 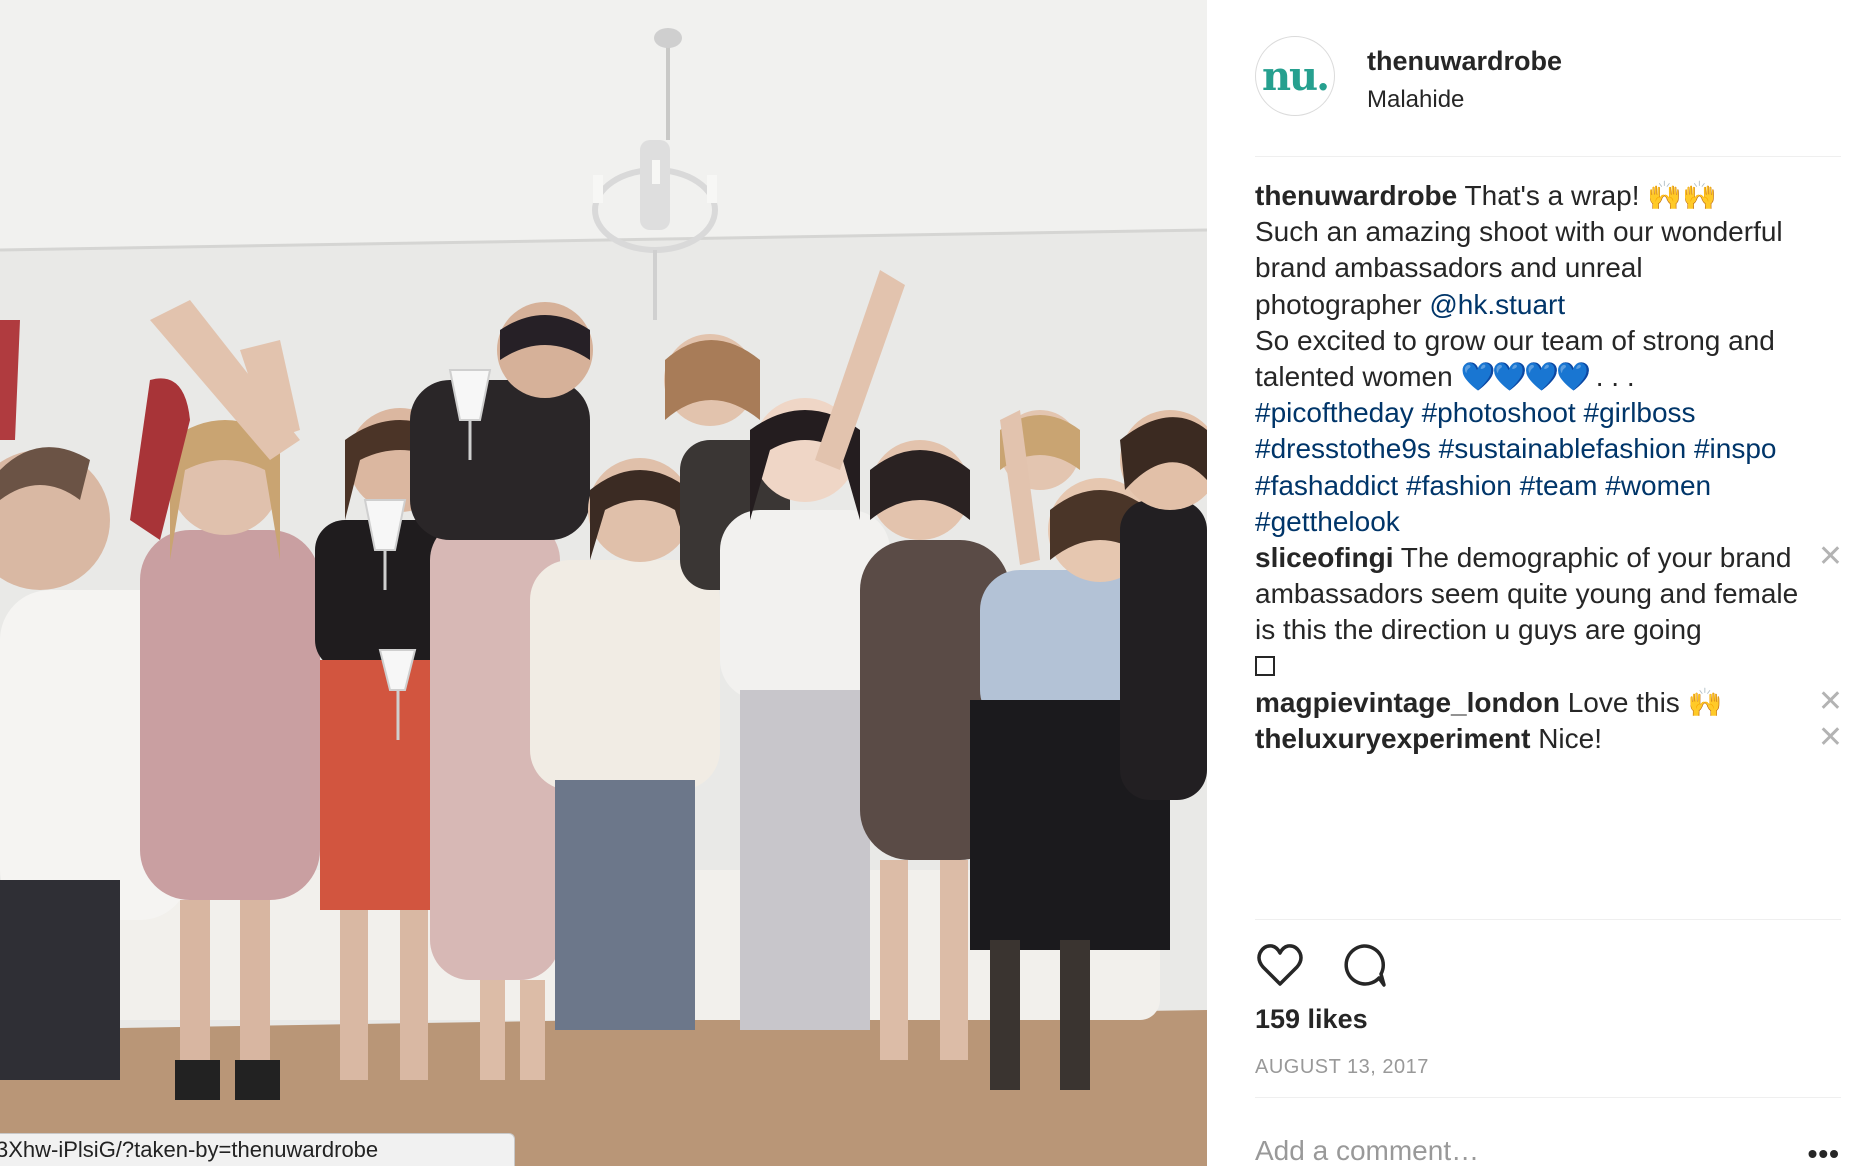 I want to click on comment-item: magpievintage_london Love this 🙌 ✕, so click(x=1550, y=703).